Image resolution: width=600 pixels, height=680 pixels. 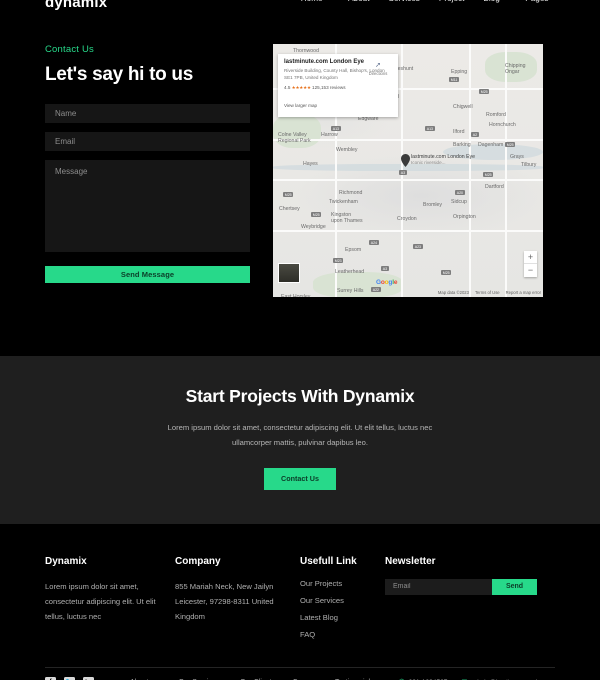 I want to click on map-place-label: Surrey Hills, so click(x=350, y=291).